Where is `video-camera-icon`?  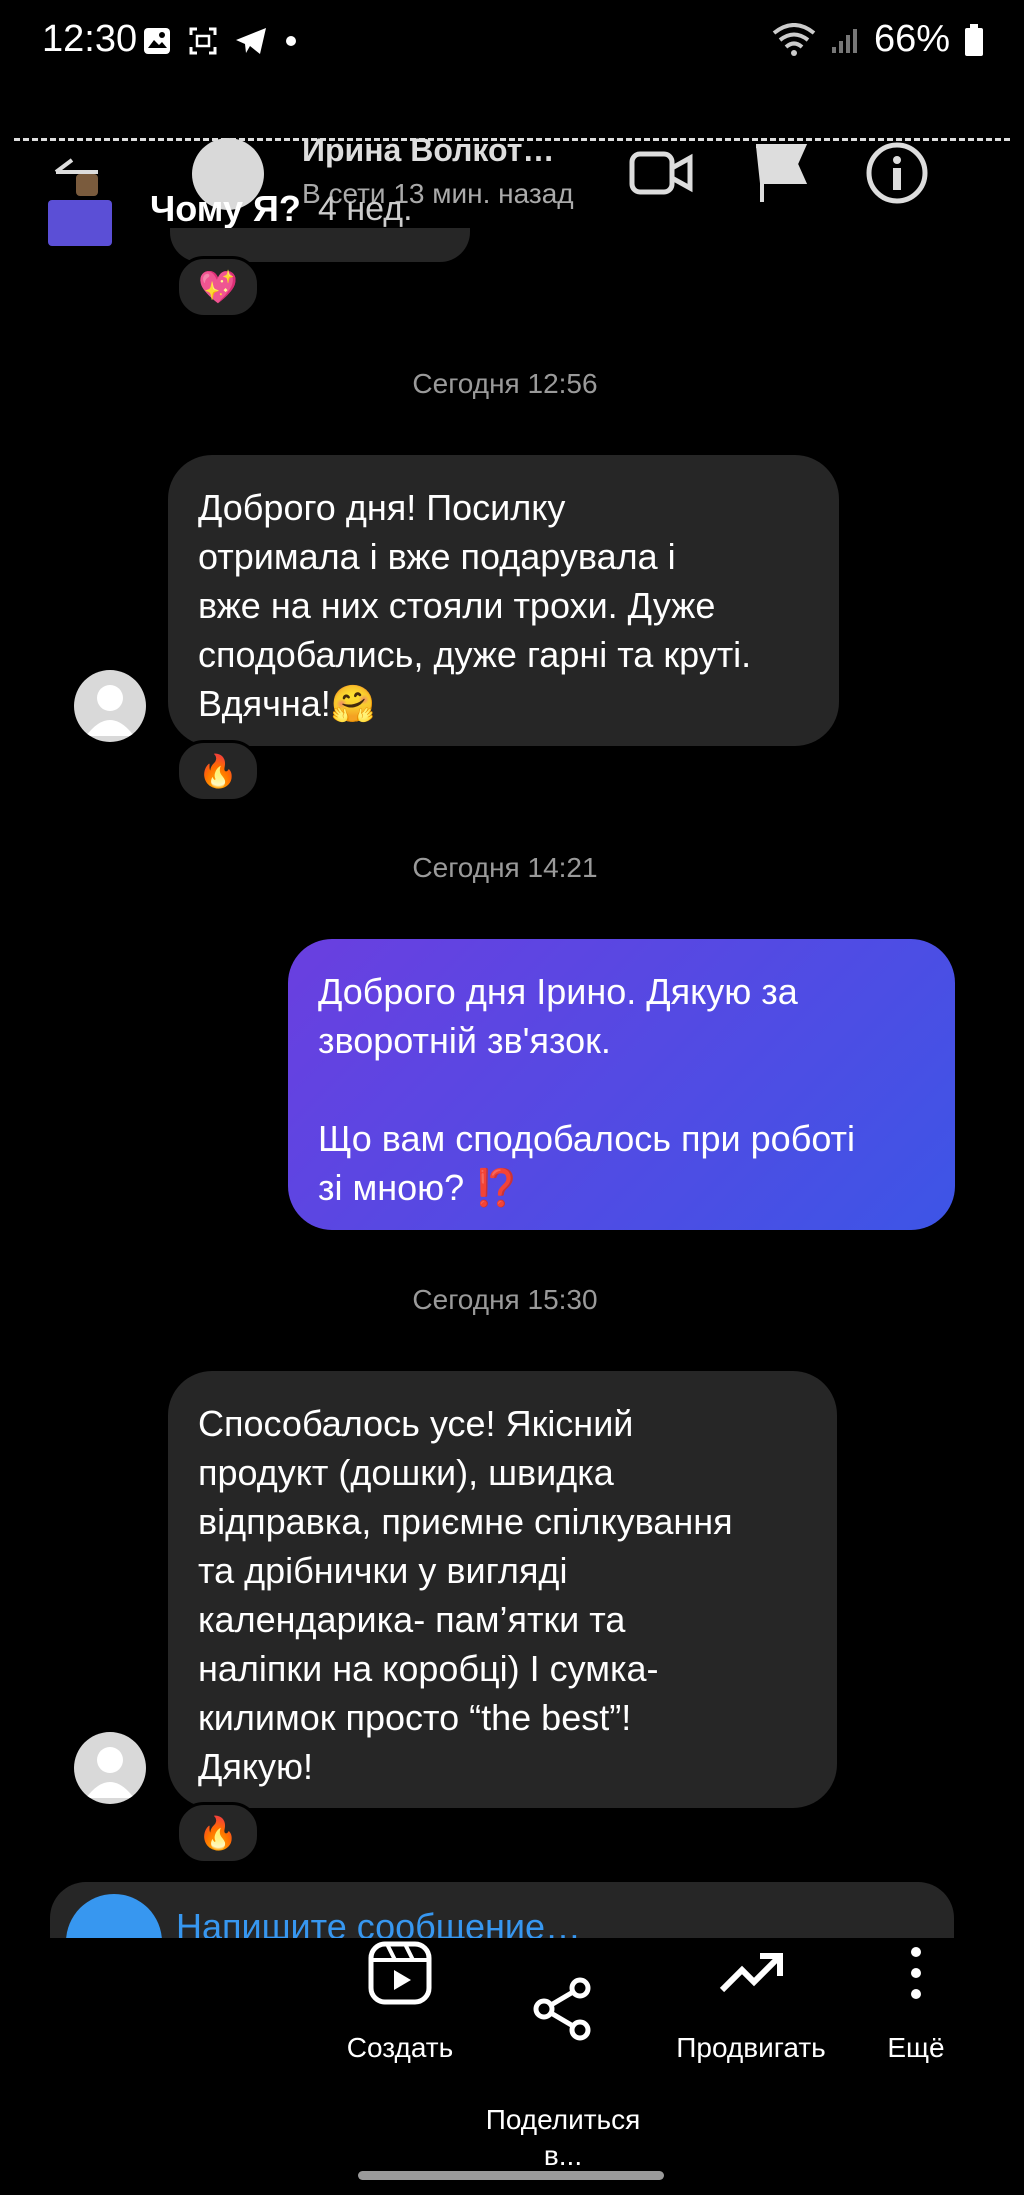
video-camera-icon is located at coordinates (661, 173).